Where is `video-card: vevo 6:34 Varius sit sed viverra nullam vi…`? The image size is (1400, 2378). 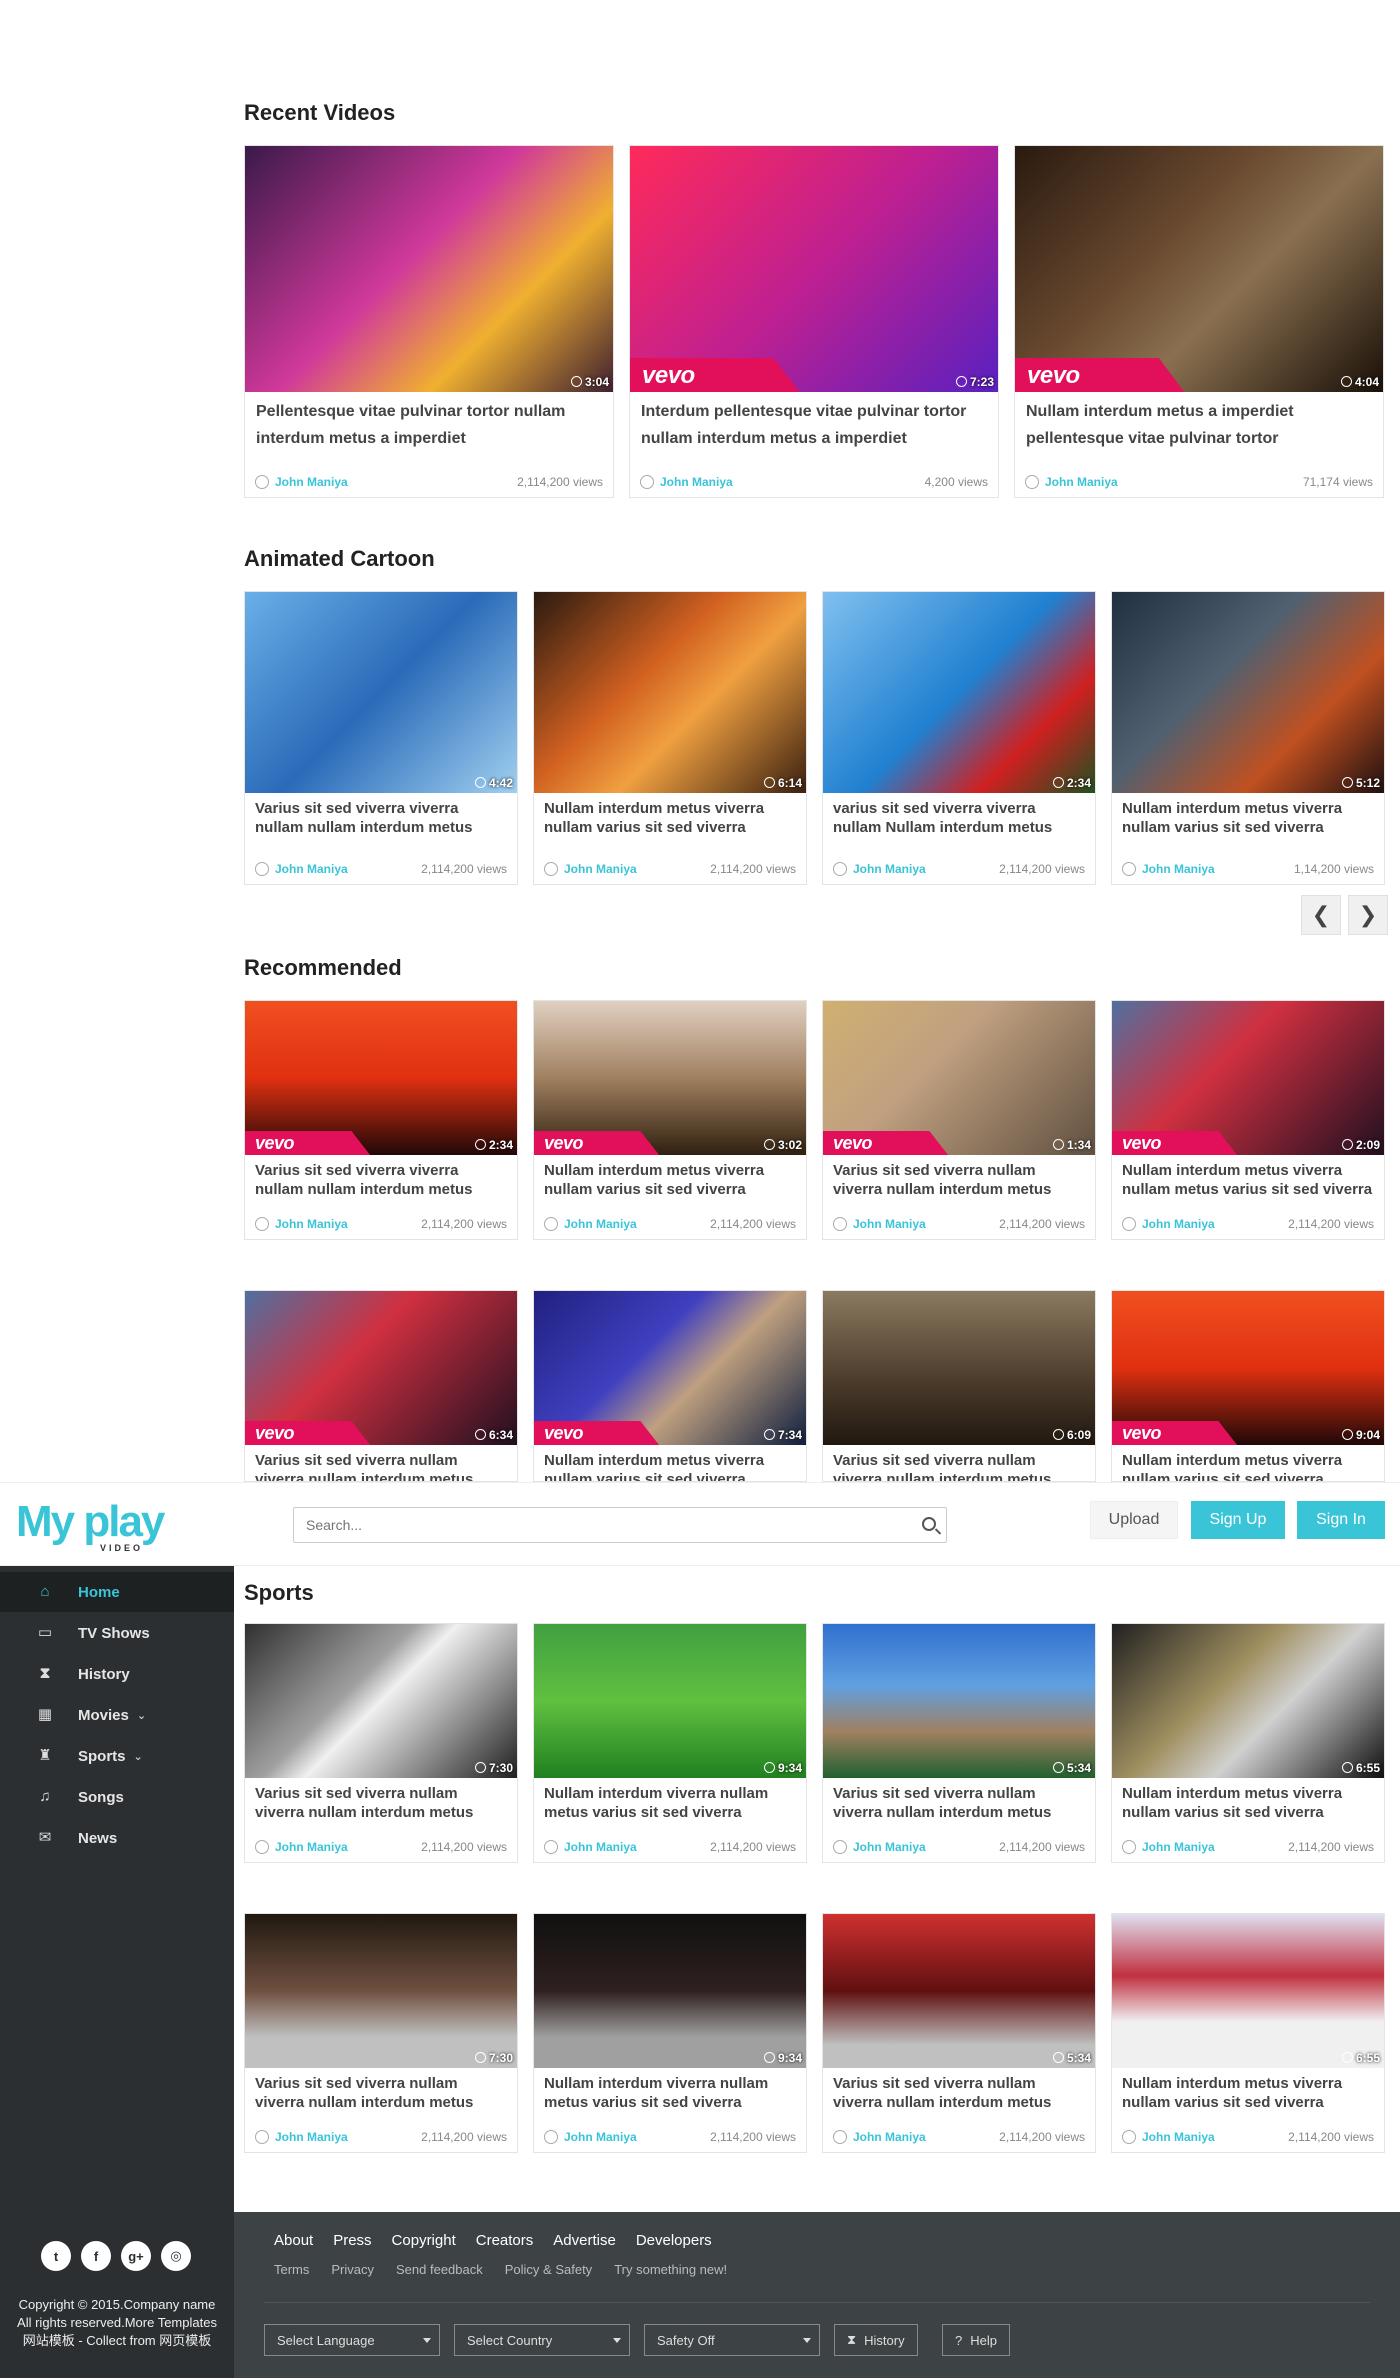 video-card: vevo 6:34 Varius sit sed viverra nullam vi… is located at coordinates (381, 1386).